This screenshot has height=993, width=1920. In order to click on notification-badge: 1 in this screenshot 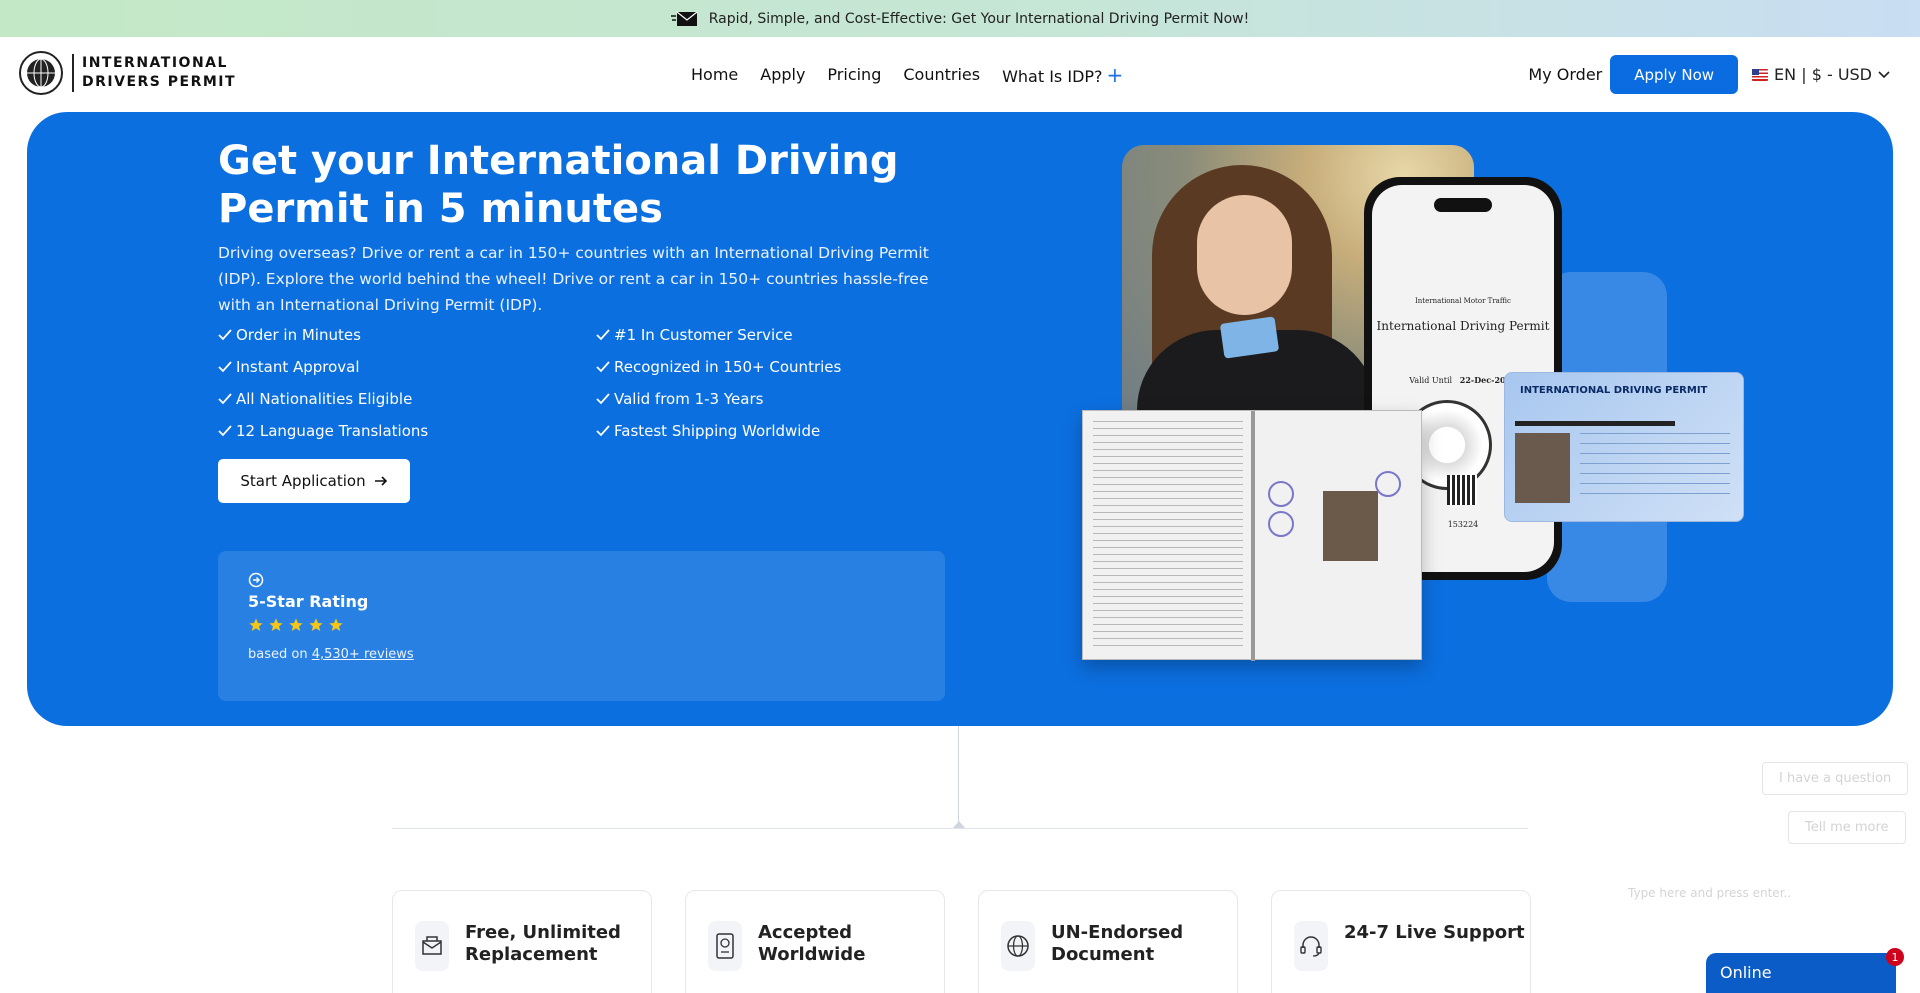, I will do `click(1895, 957)`.